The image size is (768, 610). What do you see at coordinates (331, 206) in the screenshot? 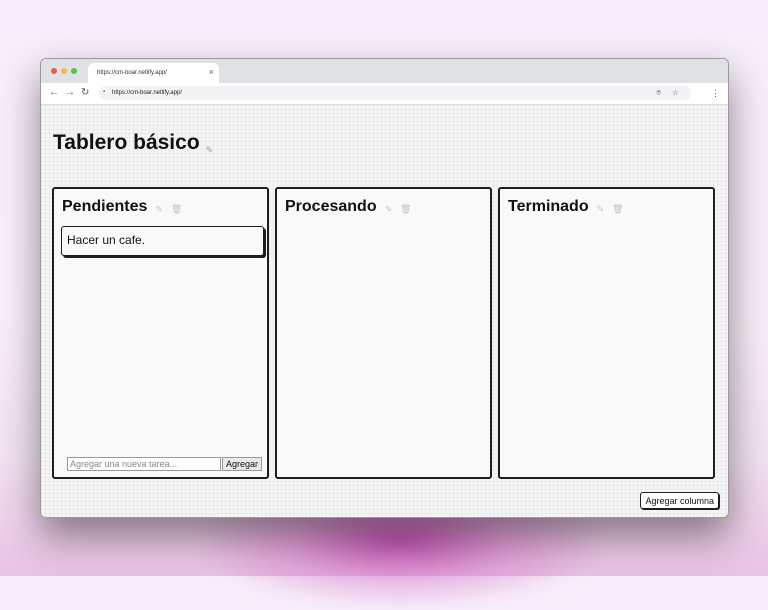
I see `column-title: Procesando` at bounding box center [331, 206].